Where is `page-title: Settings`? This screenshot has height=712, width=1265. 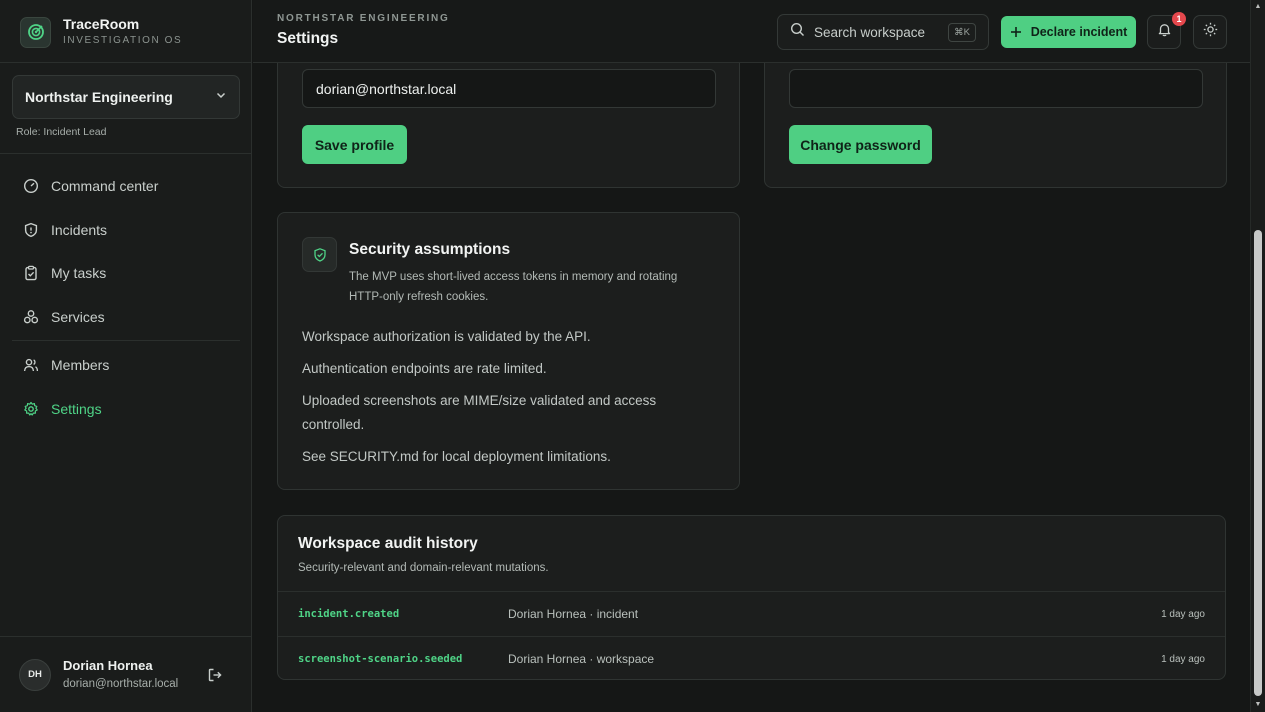 page-title: Settings is located at coordinates (308, 38).